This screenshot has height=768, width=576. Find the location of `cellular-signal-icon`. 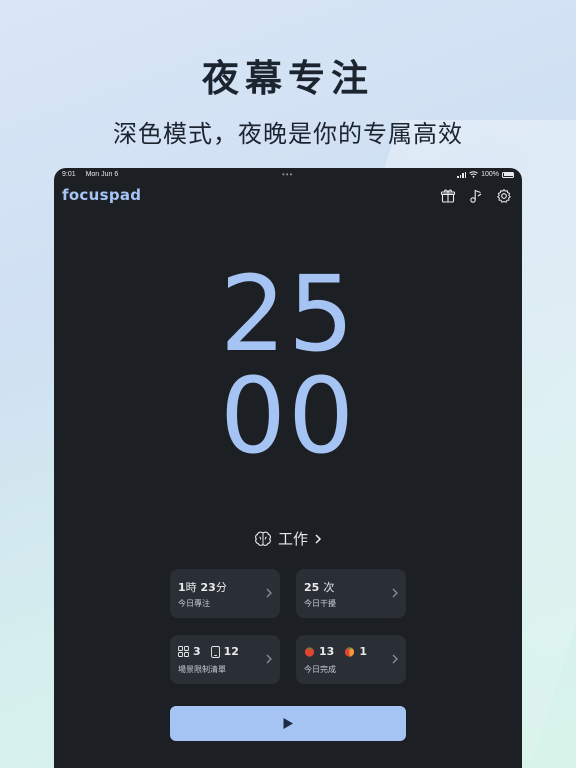

cellular-signal-icon is located at coordinates (462, 174).